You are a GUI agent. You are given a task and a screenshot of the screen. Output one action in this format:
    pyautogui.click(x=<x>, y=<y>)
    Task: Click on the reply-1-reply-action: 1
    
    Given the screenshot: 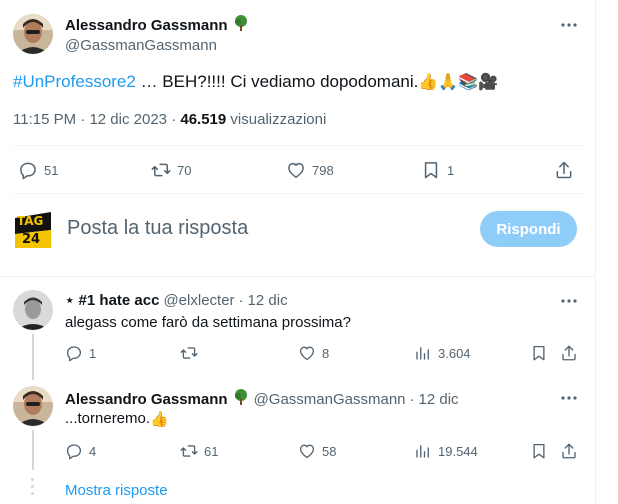 What is the action you would take?
    pyautogui.click(x=80, y=353)
    